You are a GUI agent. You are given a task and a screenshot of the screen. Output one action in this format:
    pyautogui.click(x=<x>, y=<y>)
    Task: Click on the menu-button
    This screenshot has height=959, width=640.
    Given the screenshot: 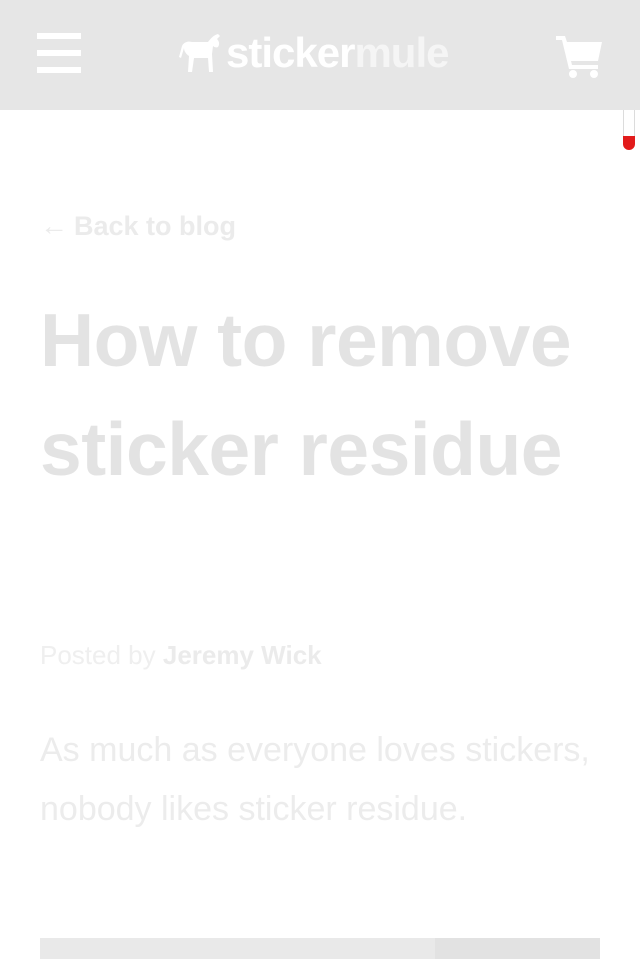 What is the action you would take?
    pyautogui.click(x=59, y=53)
    